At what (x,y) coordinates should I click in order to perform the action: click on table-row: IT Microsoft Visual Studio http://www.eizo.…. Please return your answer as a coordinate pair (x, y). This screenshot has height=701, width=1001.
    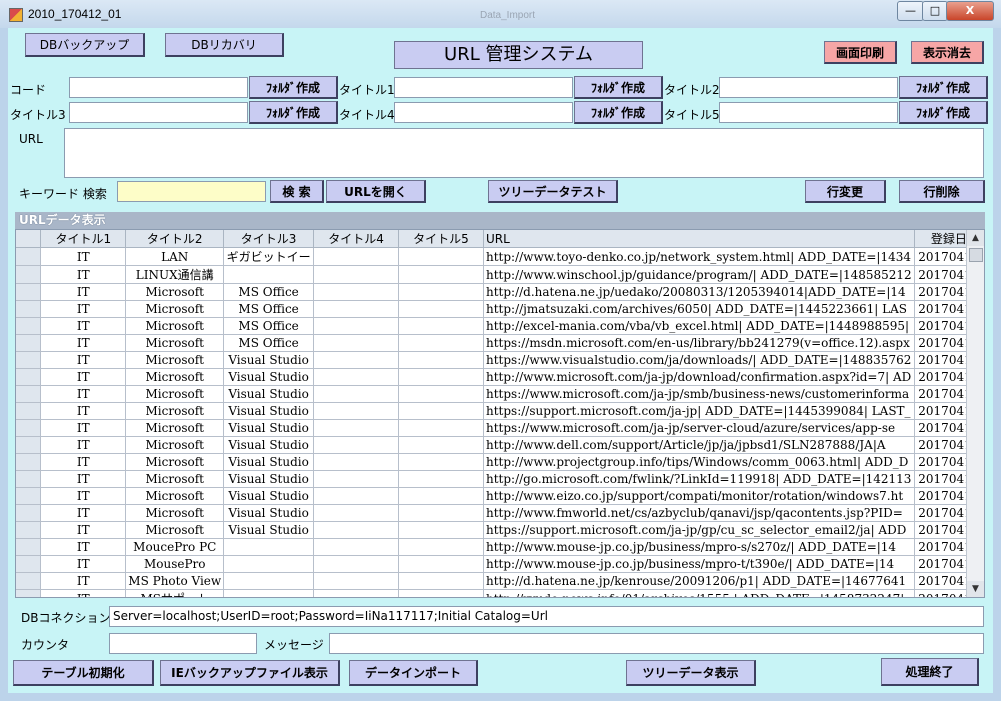
    Looking at the image, I should click on (500, 496).